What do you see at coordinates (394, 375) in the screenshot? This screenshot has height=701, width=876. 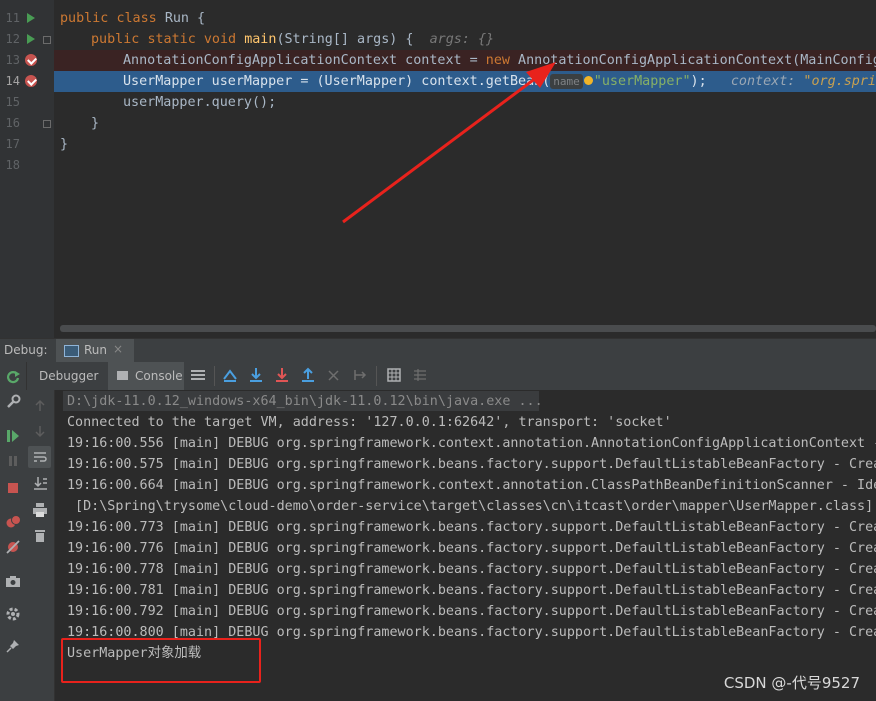 I see `evaluate-expression-icon` at bounding box center [394, 375].